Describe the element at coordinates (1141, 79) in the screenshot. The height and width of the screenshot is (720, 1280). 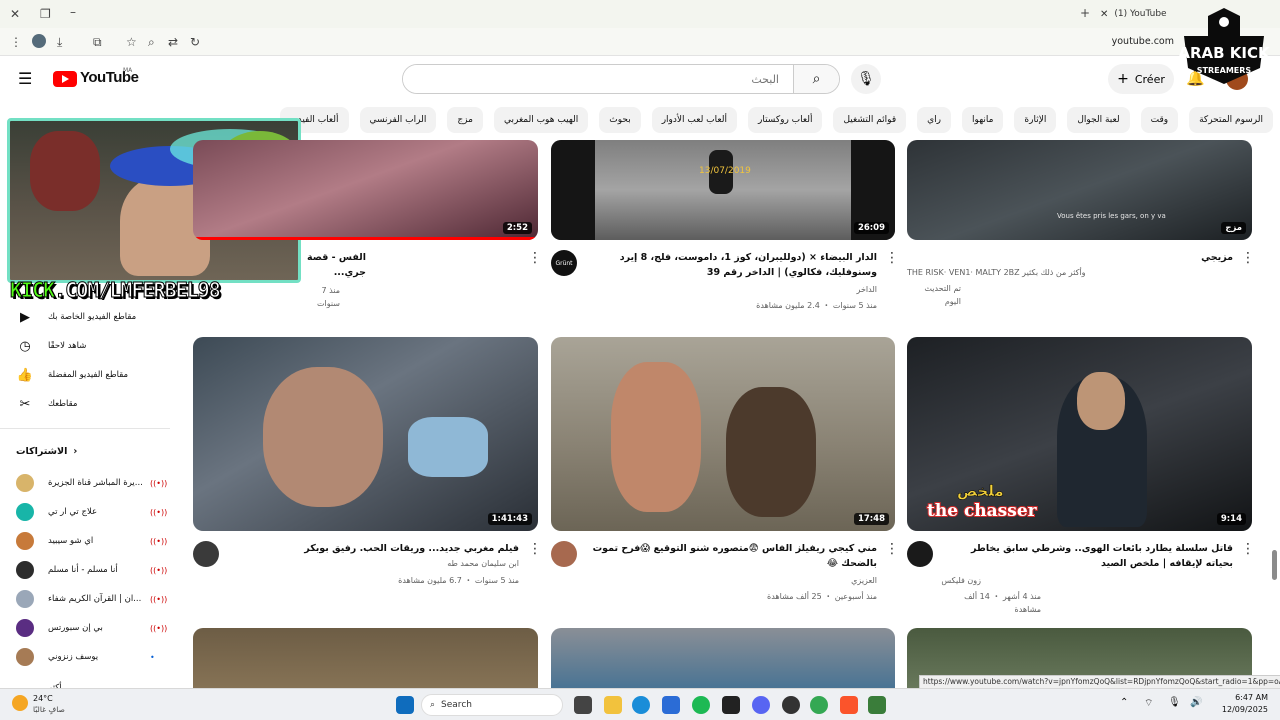
I see `create-button: + Créer` at that location.